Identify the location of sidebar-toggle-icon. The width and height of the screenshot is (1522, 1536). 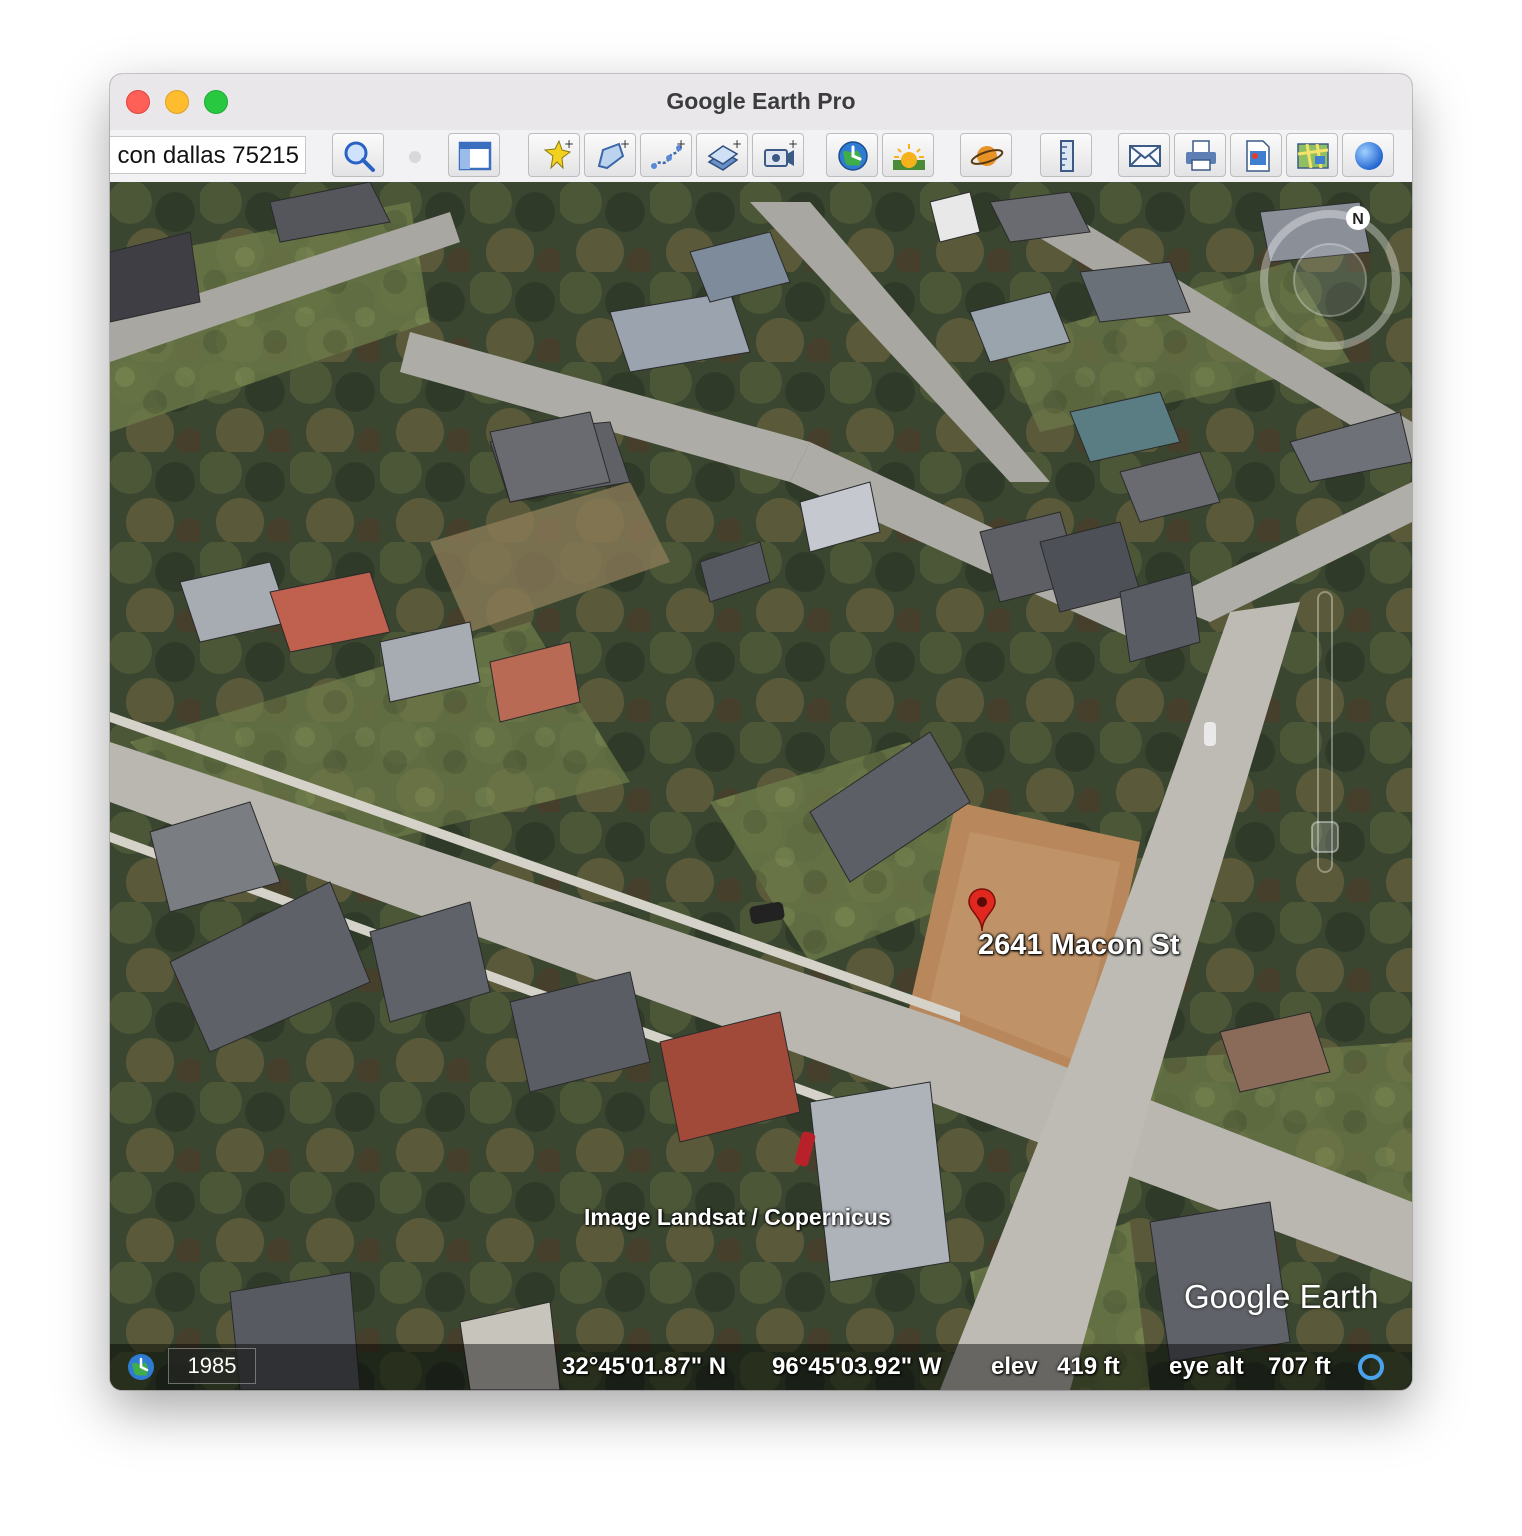
(475, 156).